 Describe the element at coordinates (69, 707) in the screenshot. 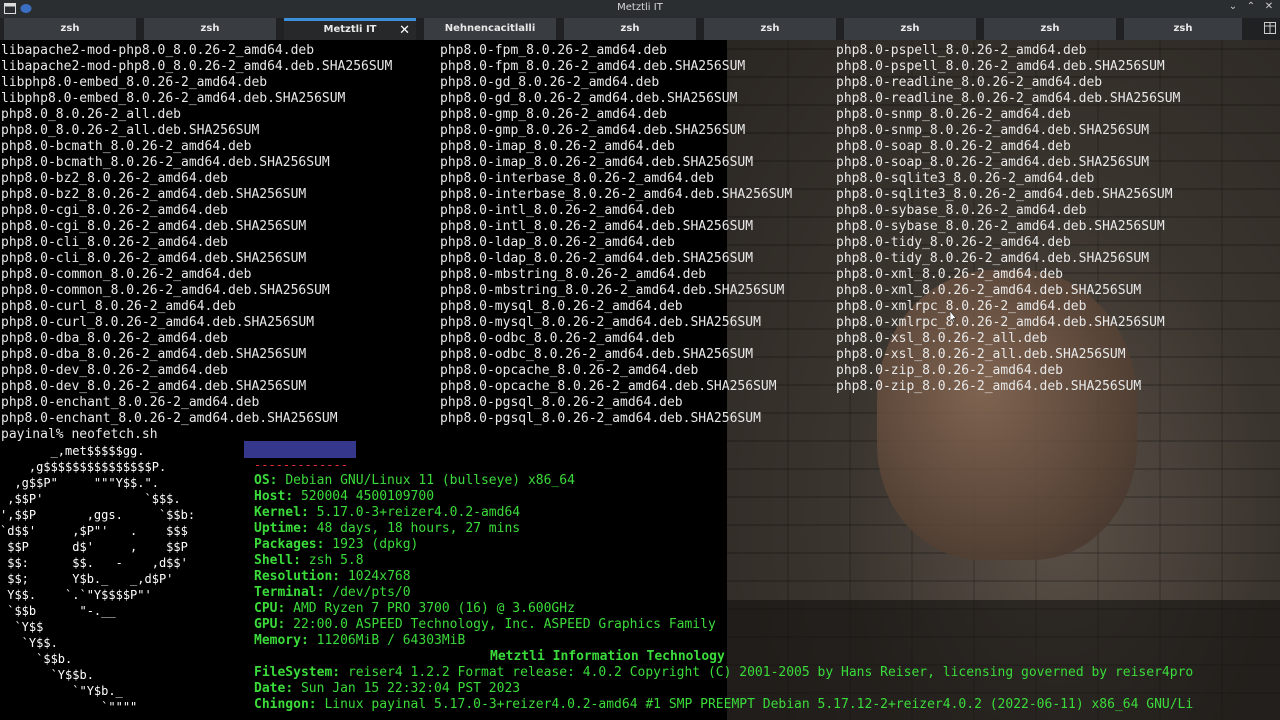

I see `logo-line: `""""` at that location.